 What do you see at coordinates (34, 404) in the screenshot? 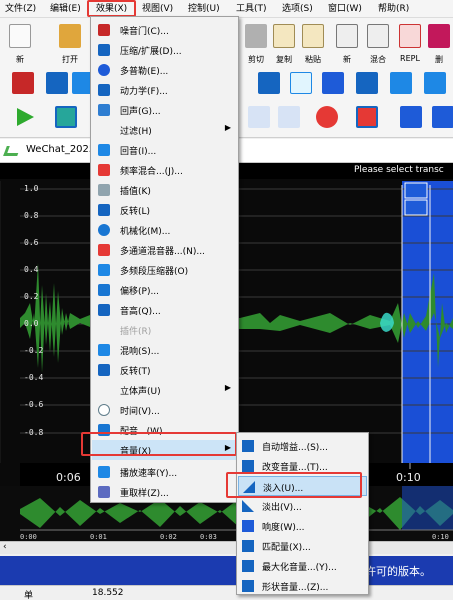
I see `y-axis-label: -0.6` at bounding box center [34, 404].